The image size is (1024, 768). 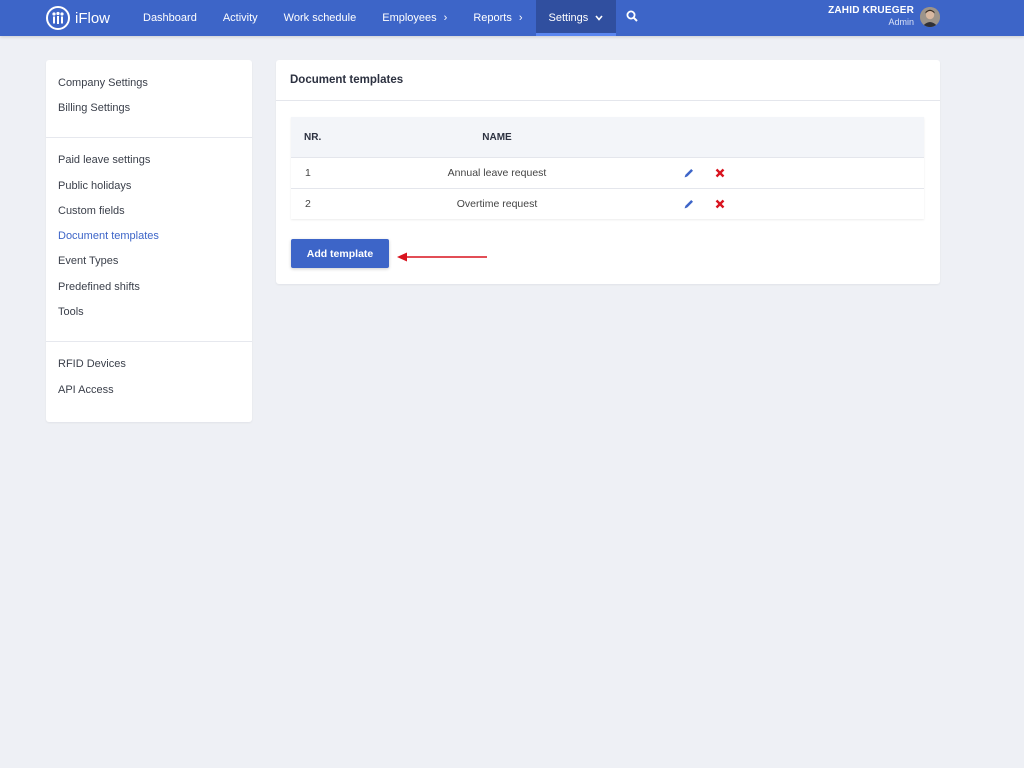 I want to click on sidebar-item-company-settings: Company Settings, so click(x=149, y=82).